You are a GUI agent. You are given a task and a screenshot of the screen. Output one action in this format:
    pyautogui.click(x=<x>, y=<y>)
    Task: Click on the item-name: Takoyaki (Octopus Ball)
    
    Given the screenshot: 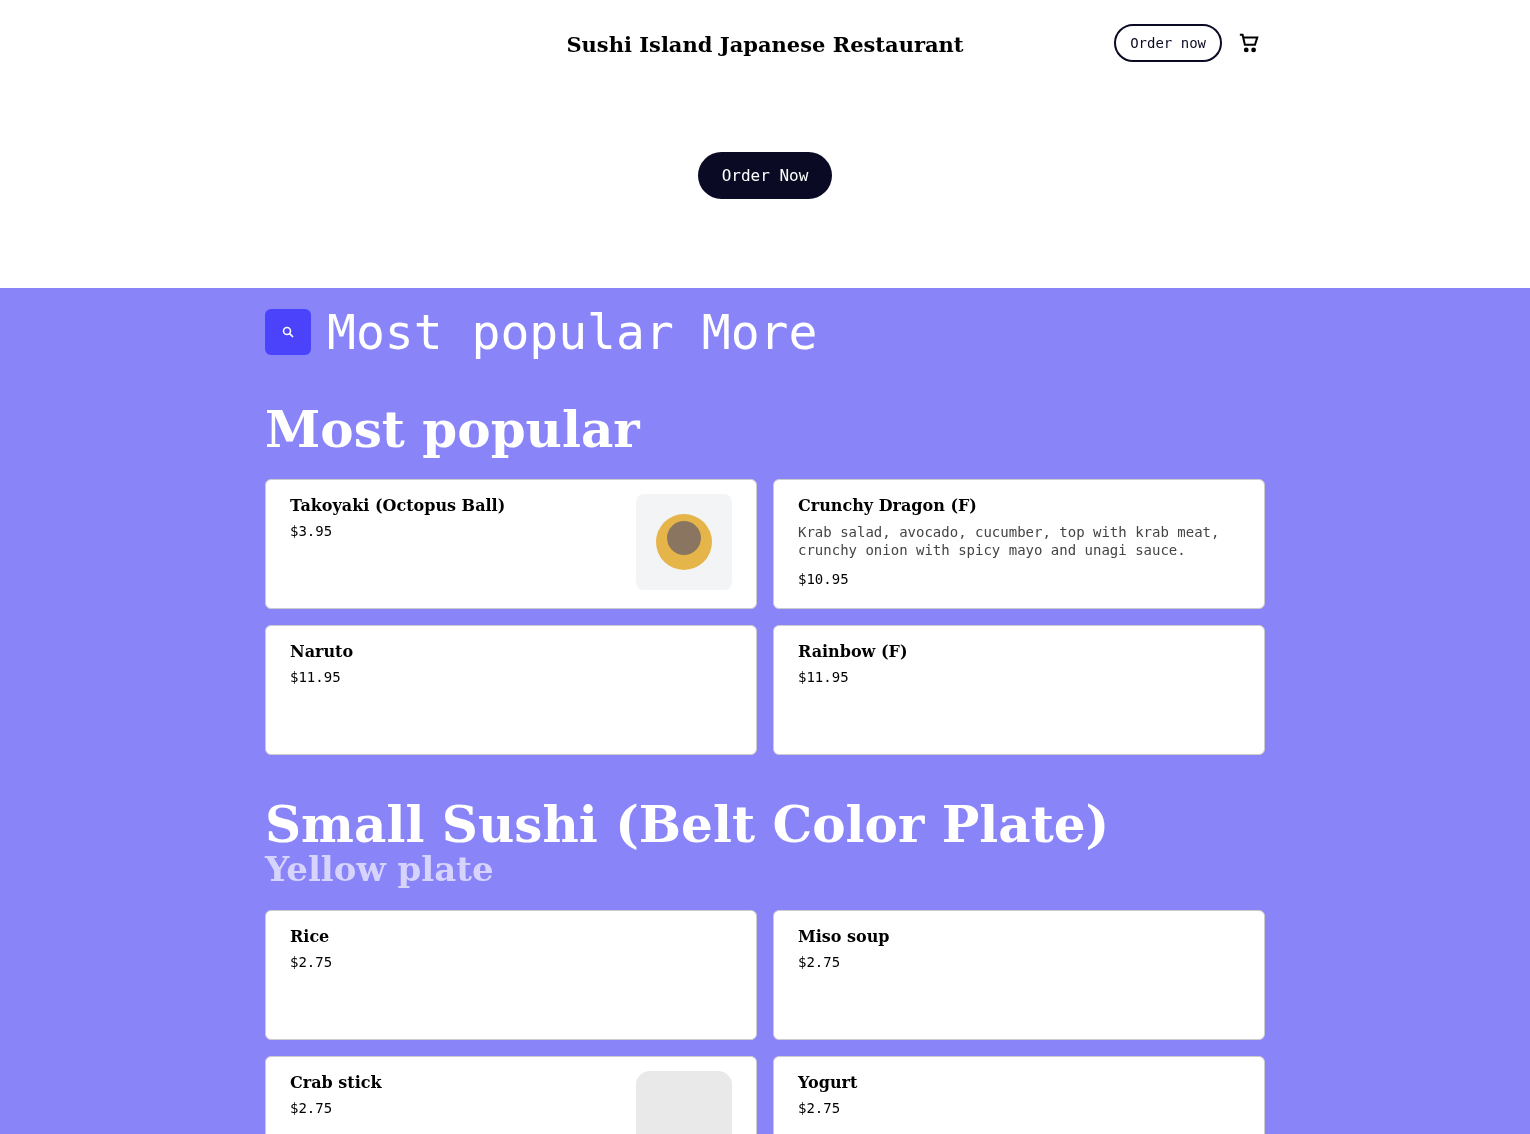 What is the action you would take?
    pyautogui.click(x=398, y=505)
    